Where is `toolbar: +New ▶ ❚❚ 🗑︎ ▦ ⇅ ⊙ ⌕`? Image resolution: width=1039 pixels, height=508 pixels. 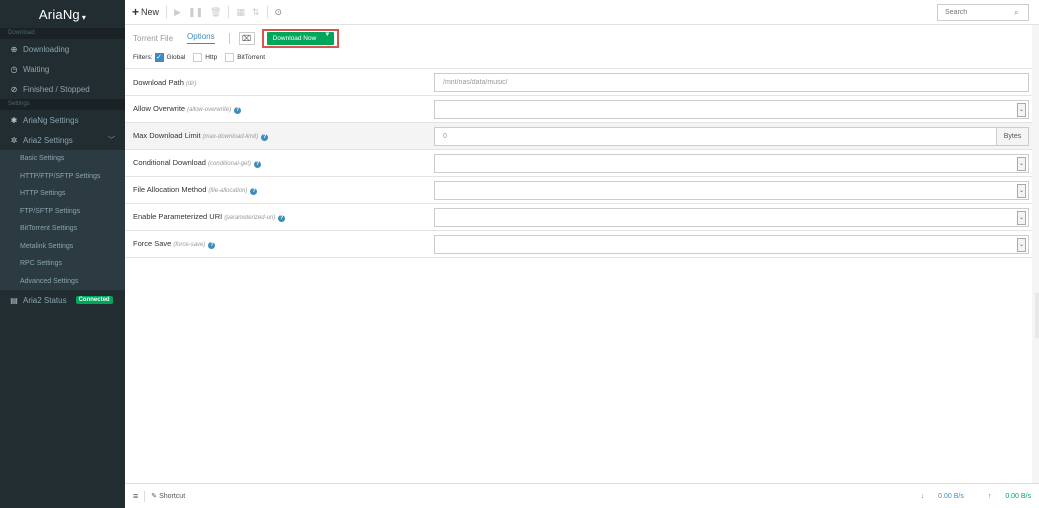
toolbar: +New ▶ ❚❚ 🗑︎ ▦ ⇅ ⊙ ⌕ is located at coordinates (582, 12).